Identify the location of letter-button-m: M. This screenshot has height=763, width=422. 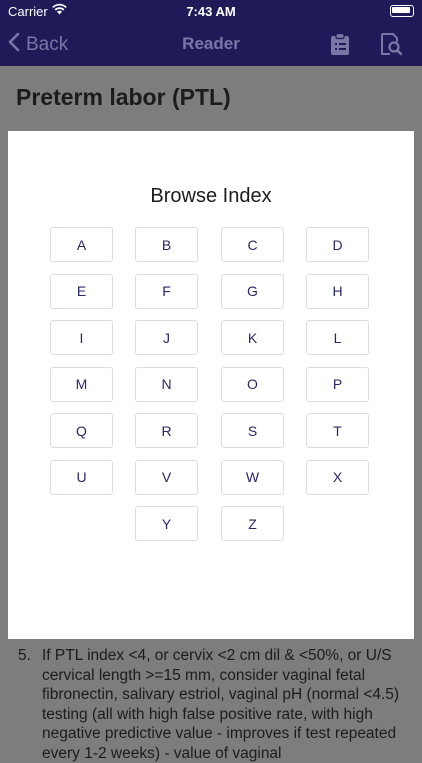
(81, 384).